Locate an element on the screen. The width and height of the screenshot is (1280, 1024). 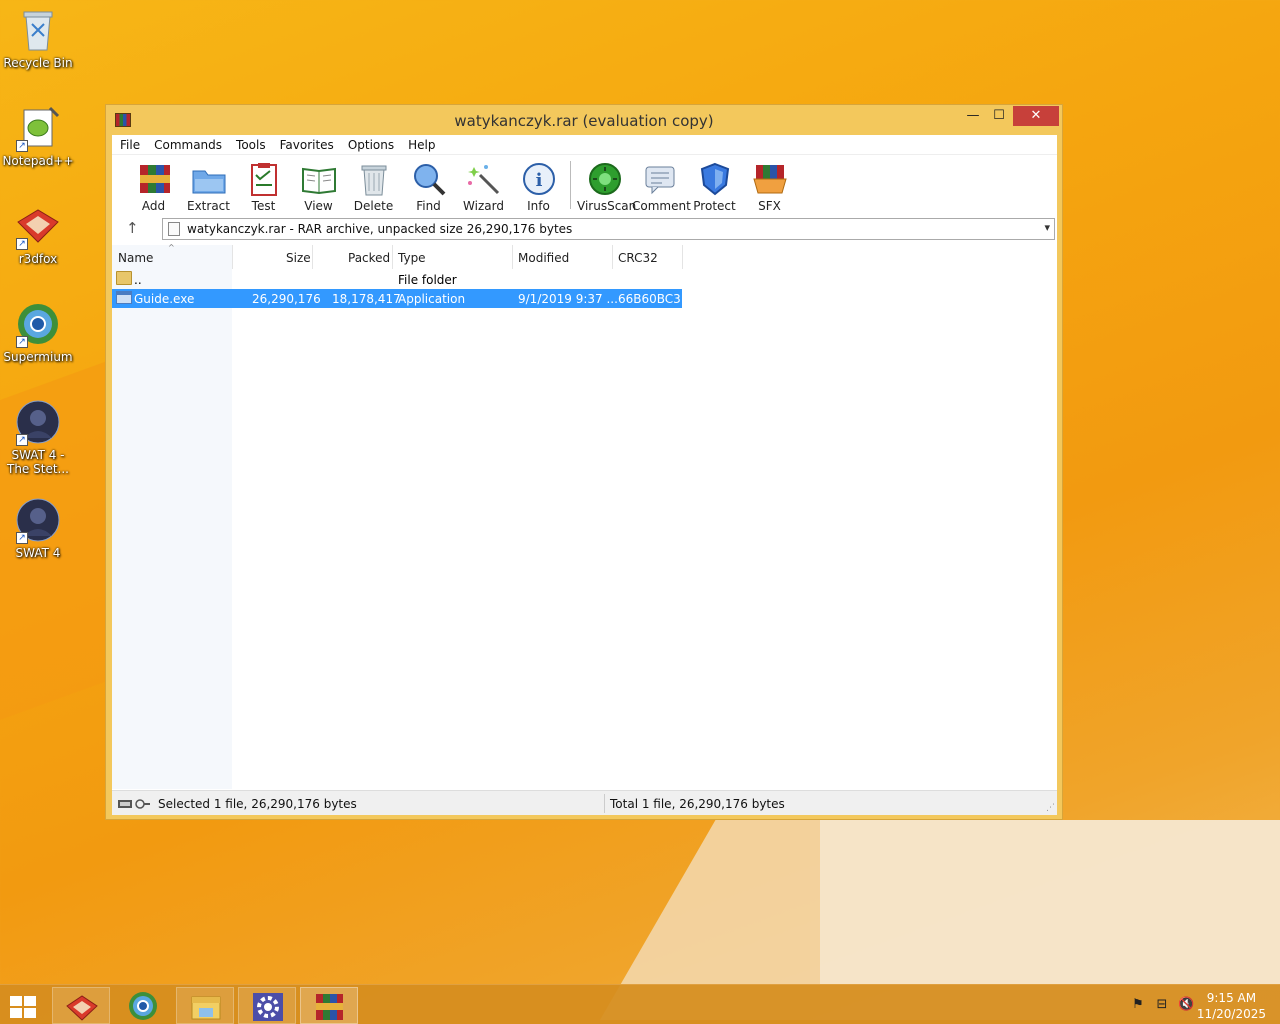
action-center-flag-icon: ⚑ is located at coordinates (1138, 1005).